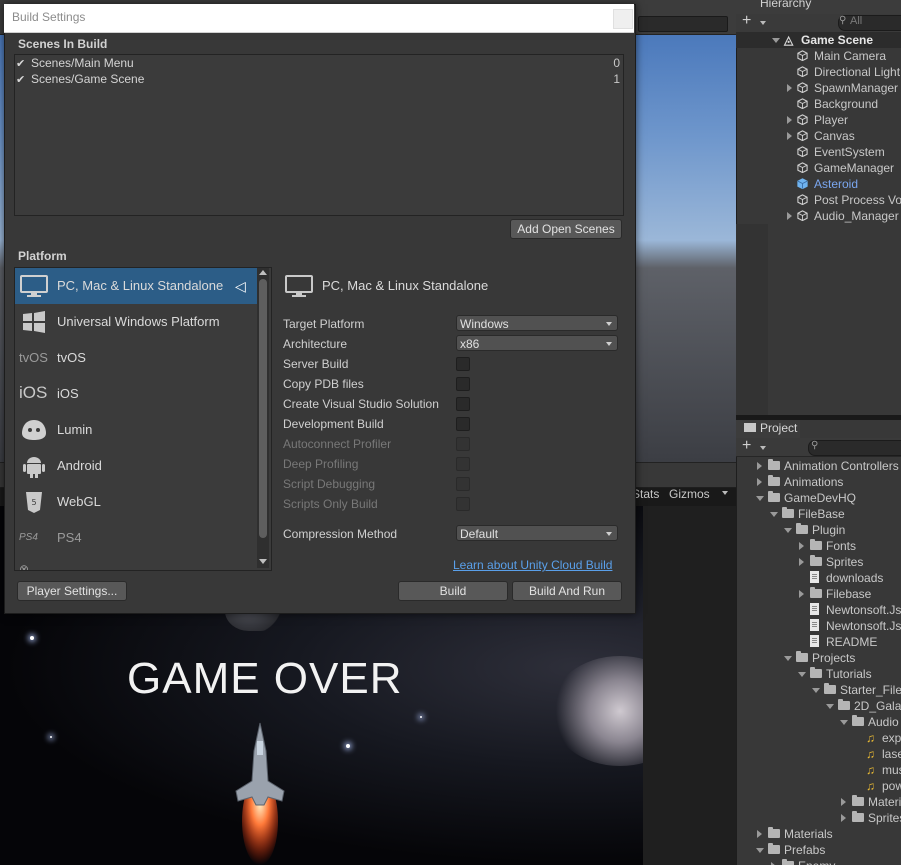 This screenshot has height=865, width=901. Describe the element at coordinates (818, 642) in the screenshot. I see `project-tree-item: README` at that location.